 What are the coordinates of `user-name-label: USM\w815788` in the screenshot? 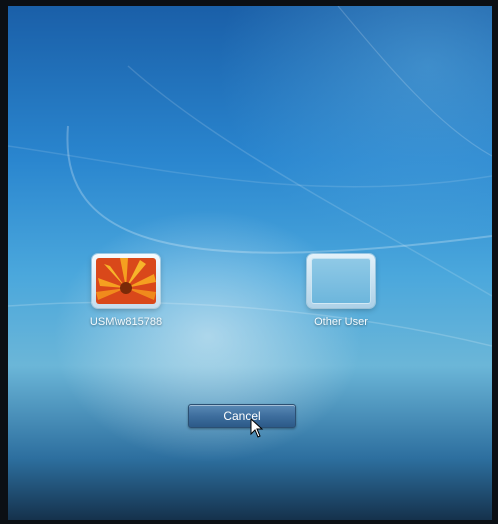 It's located at (126, 322).